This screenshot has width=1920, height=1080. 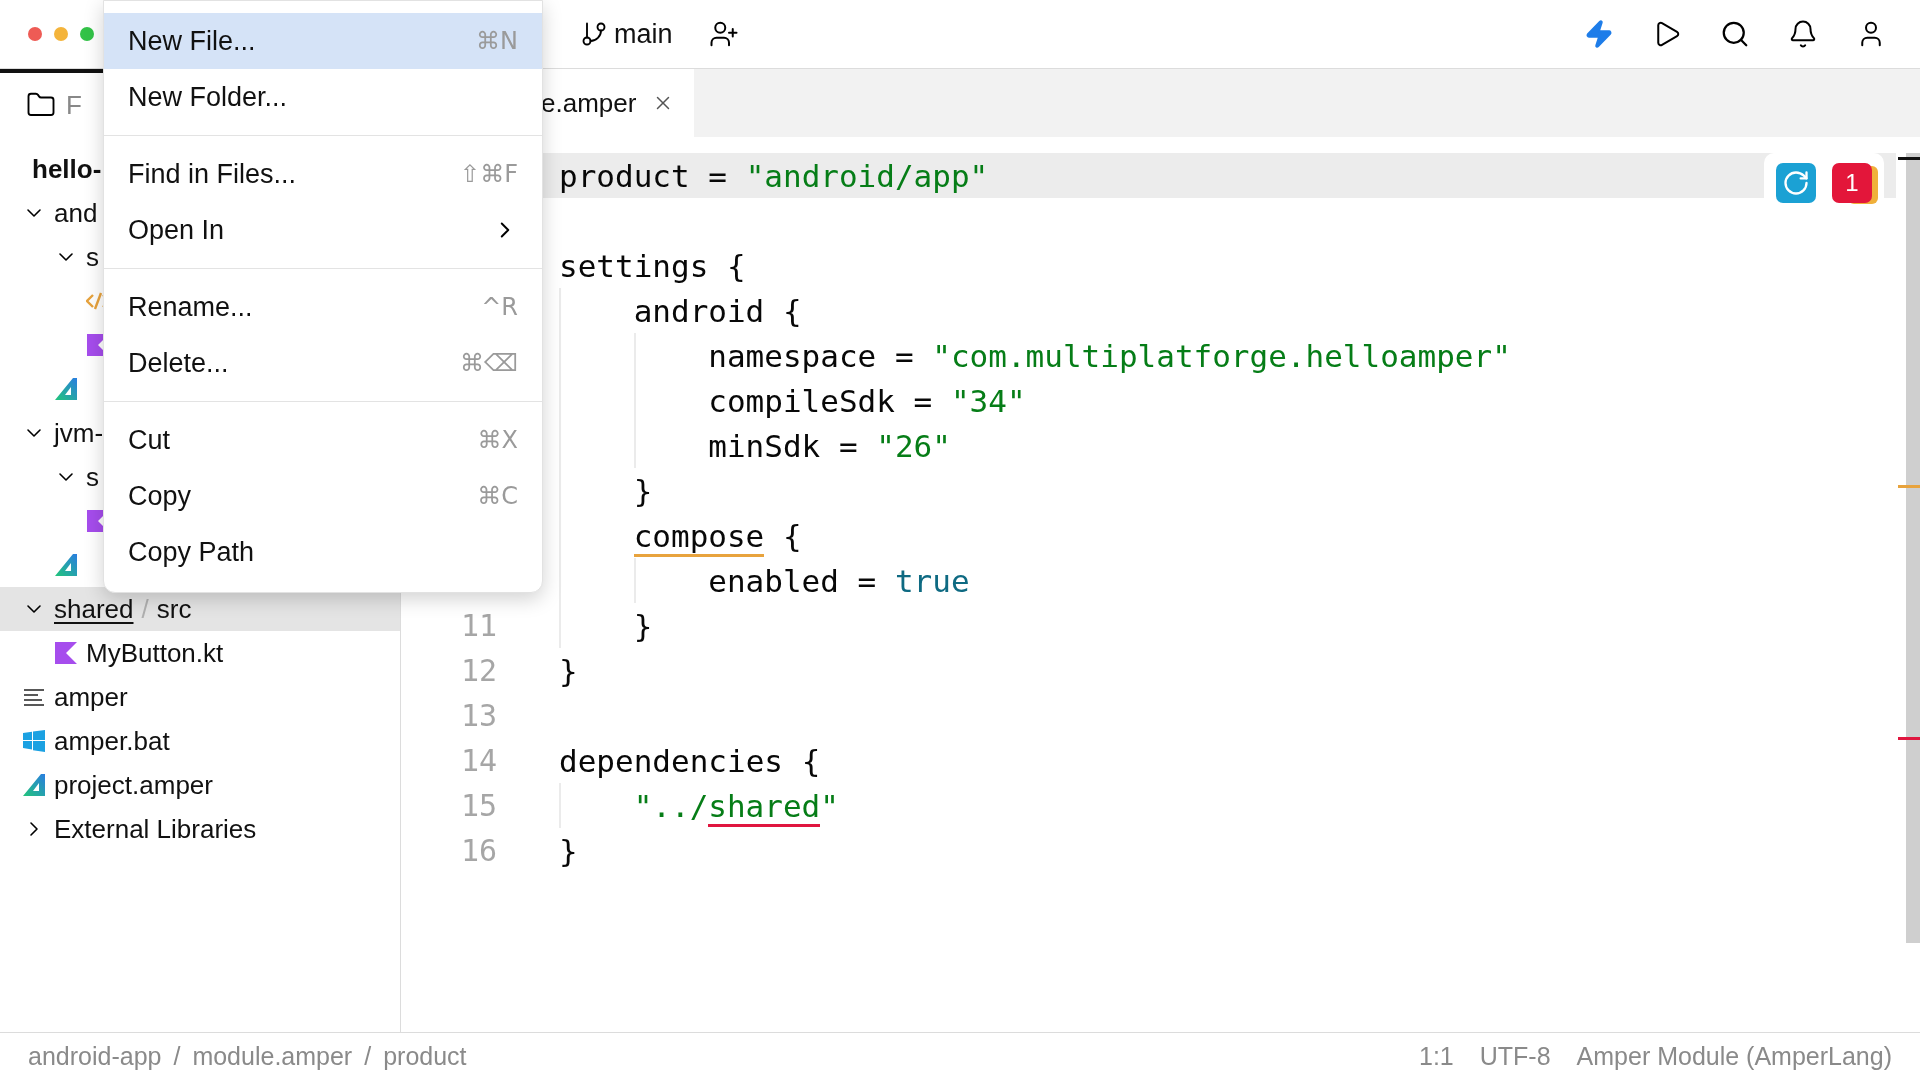 I want to click on line-number: 11, so click(x=478, y=626).